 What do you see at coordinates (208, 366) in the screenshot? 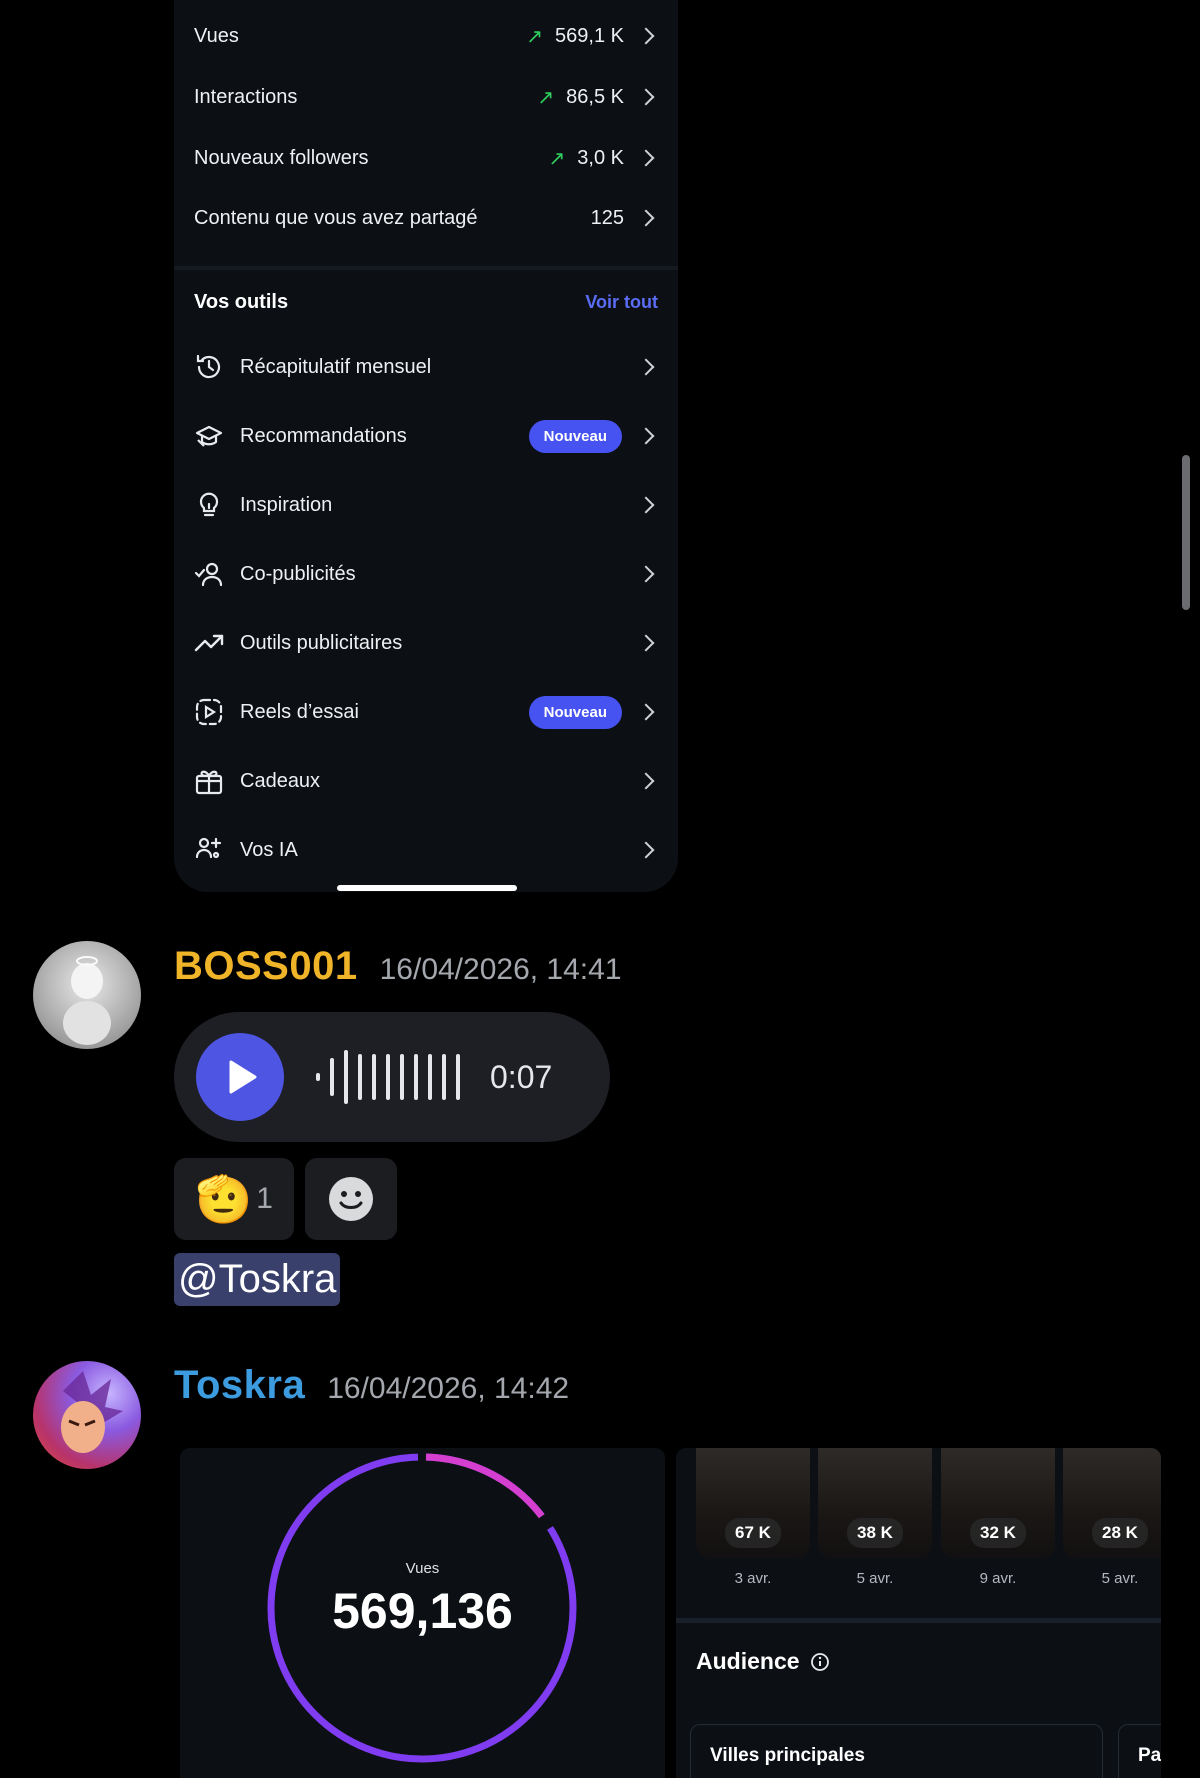
I see `history-icon` at bounding box center [208, 366].